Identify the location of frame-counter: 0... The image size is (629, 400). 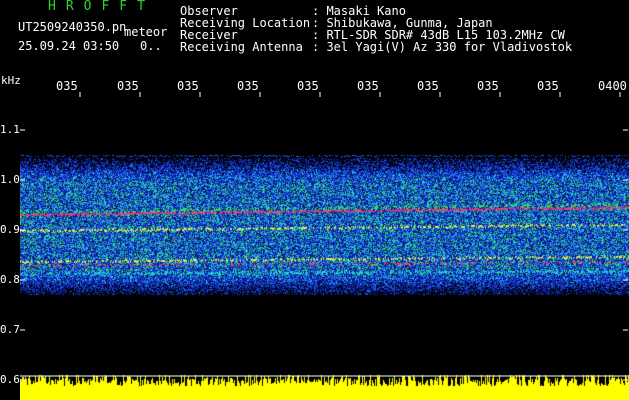
(151, 46).